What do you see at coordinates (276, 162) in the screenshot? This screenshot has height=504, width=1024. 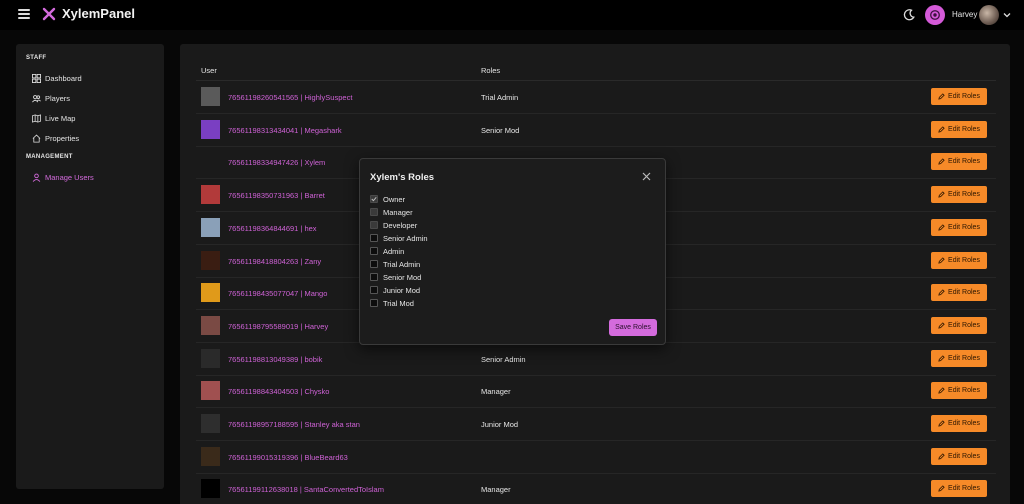 I see `user-link: 76561198334947426 | Xylem` at bounding box center [276, 162].